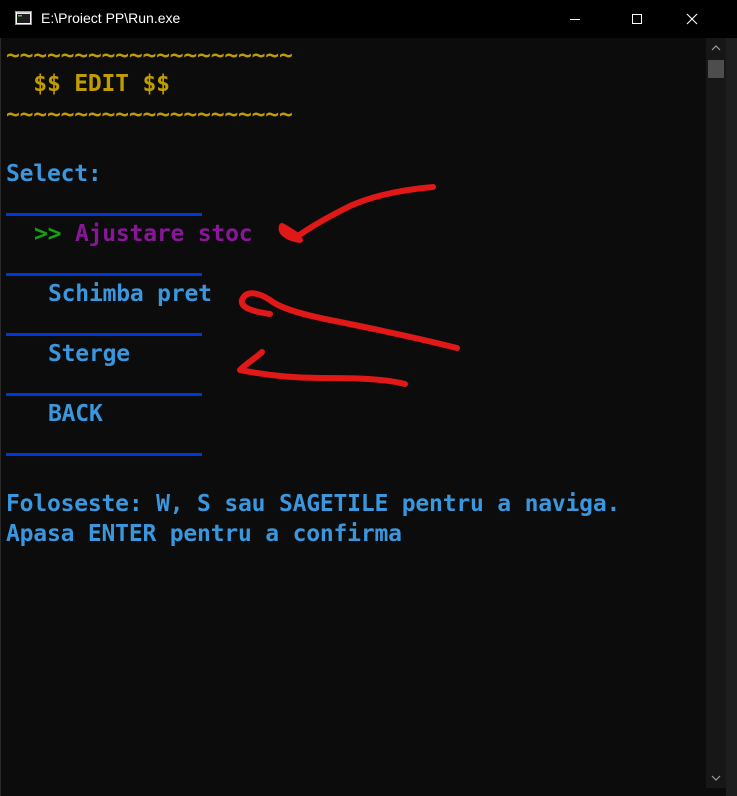 The height and width of the screenshot is (796, 737). I want to click on chevron-down-icon, so click(716, 778).